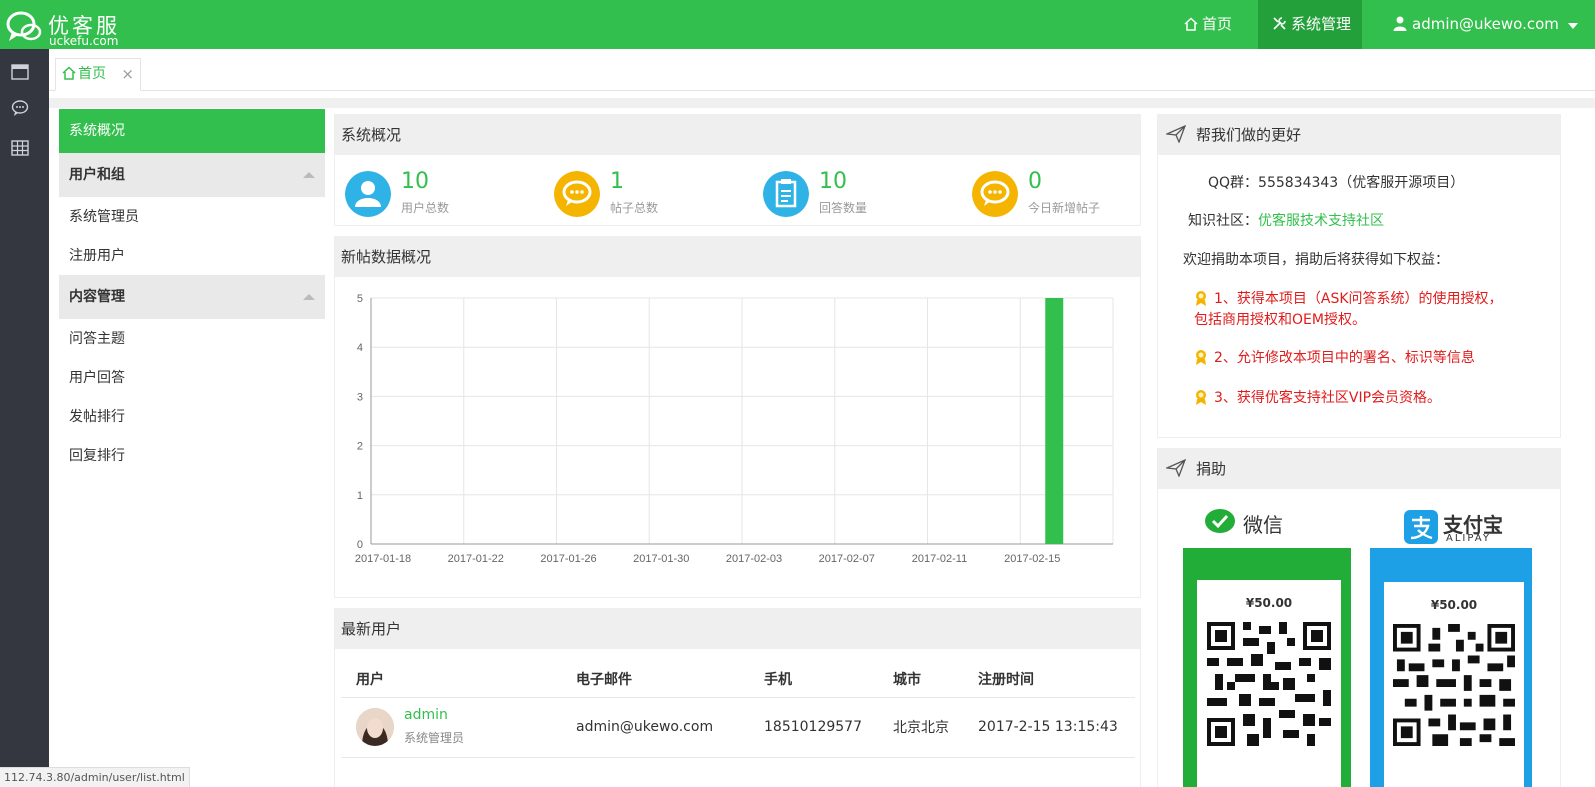 This screenshot has width=1595, height=787. What do you see at coordinates (1321, 221) in the screenshot?
I see `community-link: 优客服技术支持社区` at bounding box center [1321, 221].